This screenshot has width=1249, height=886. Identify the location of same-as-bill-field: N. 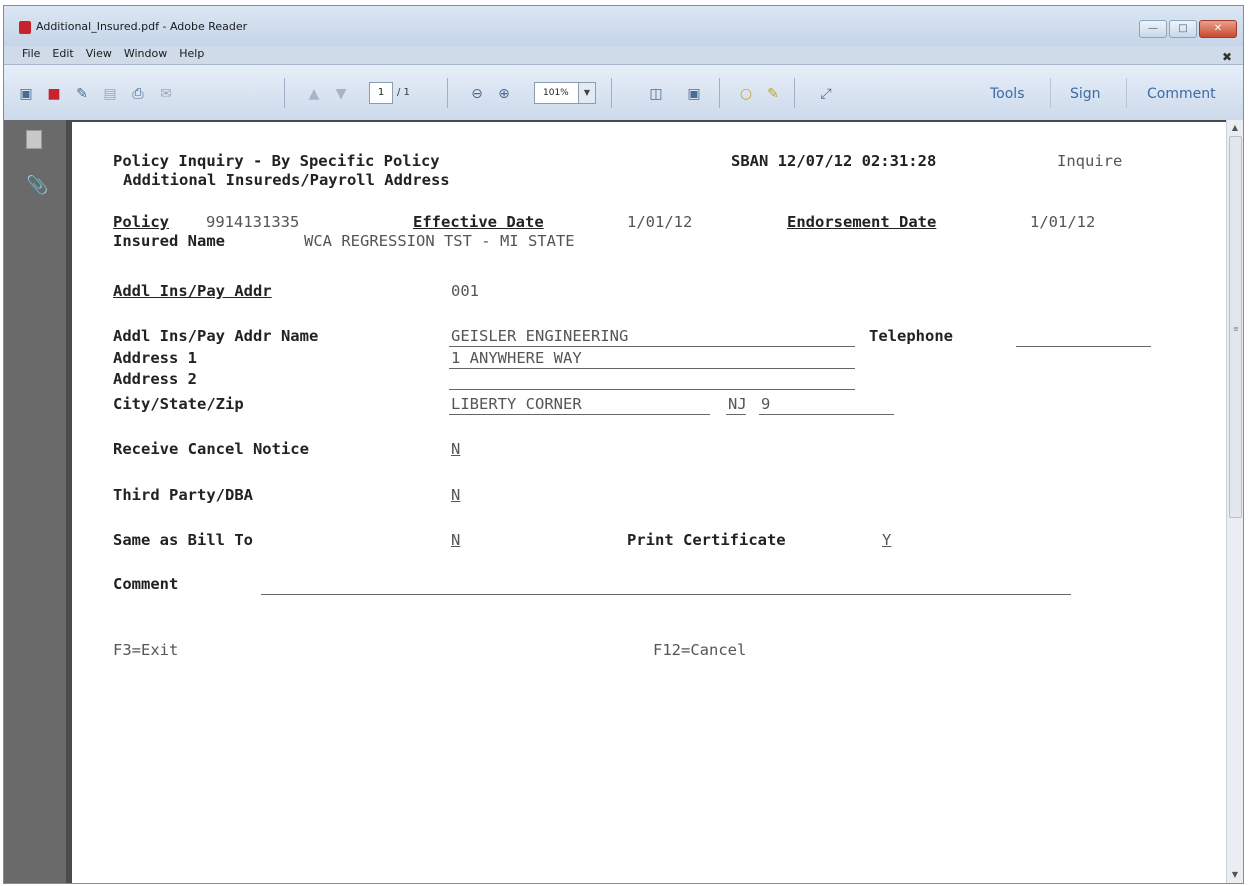
(455, 540).